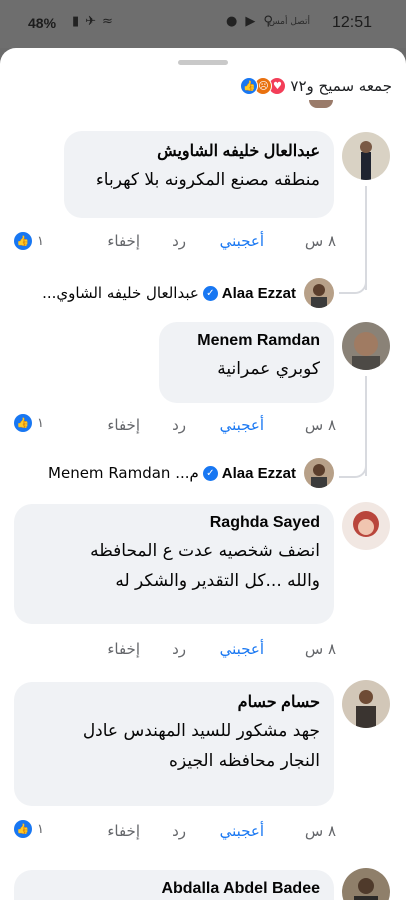 The width and height of the screenshot is (406, 900). I want to click on reactions-summary: جمعه سميح و٧٢ ♥ ☹ 👍, so click(316, 86).